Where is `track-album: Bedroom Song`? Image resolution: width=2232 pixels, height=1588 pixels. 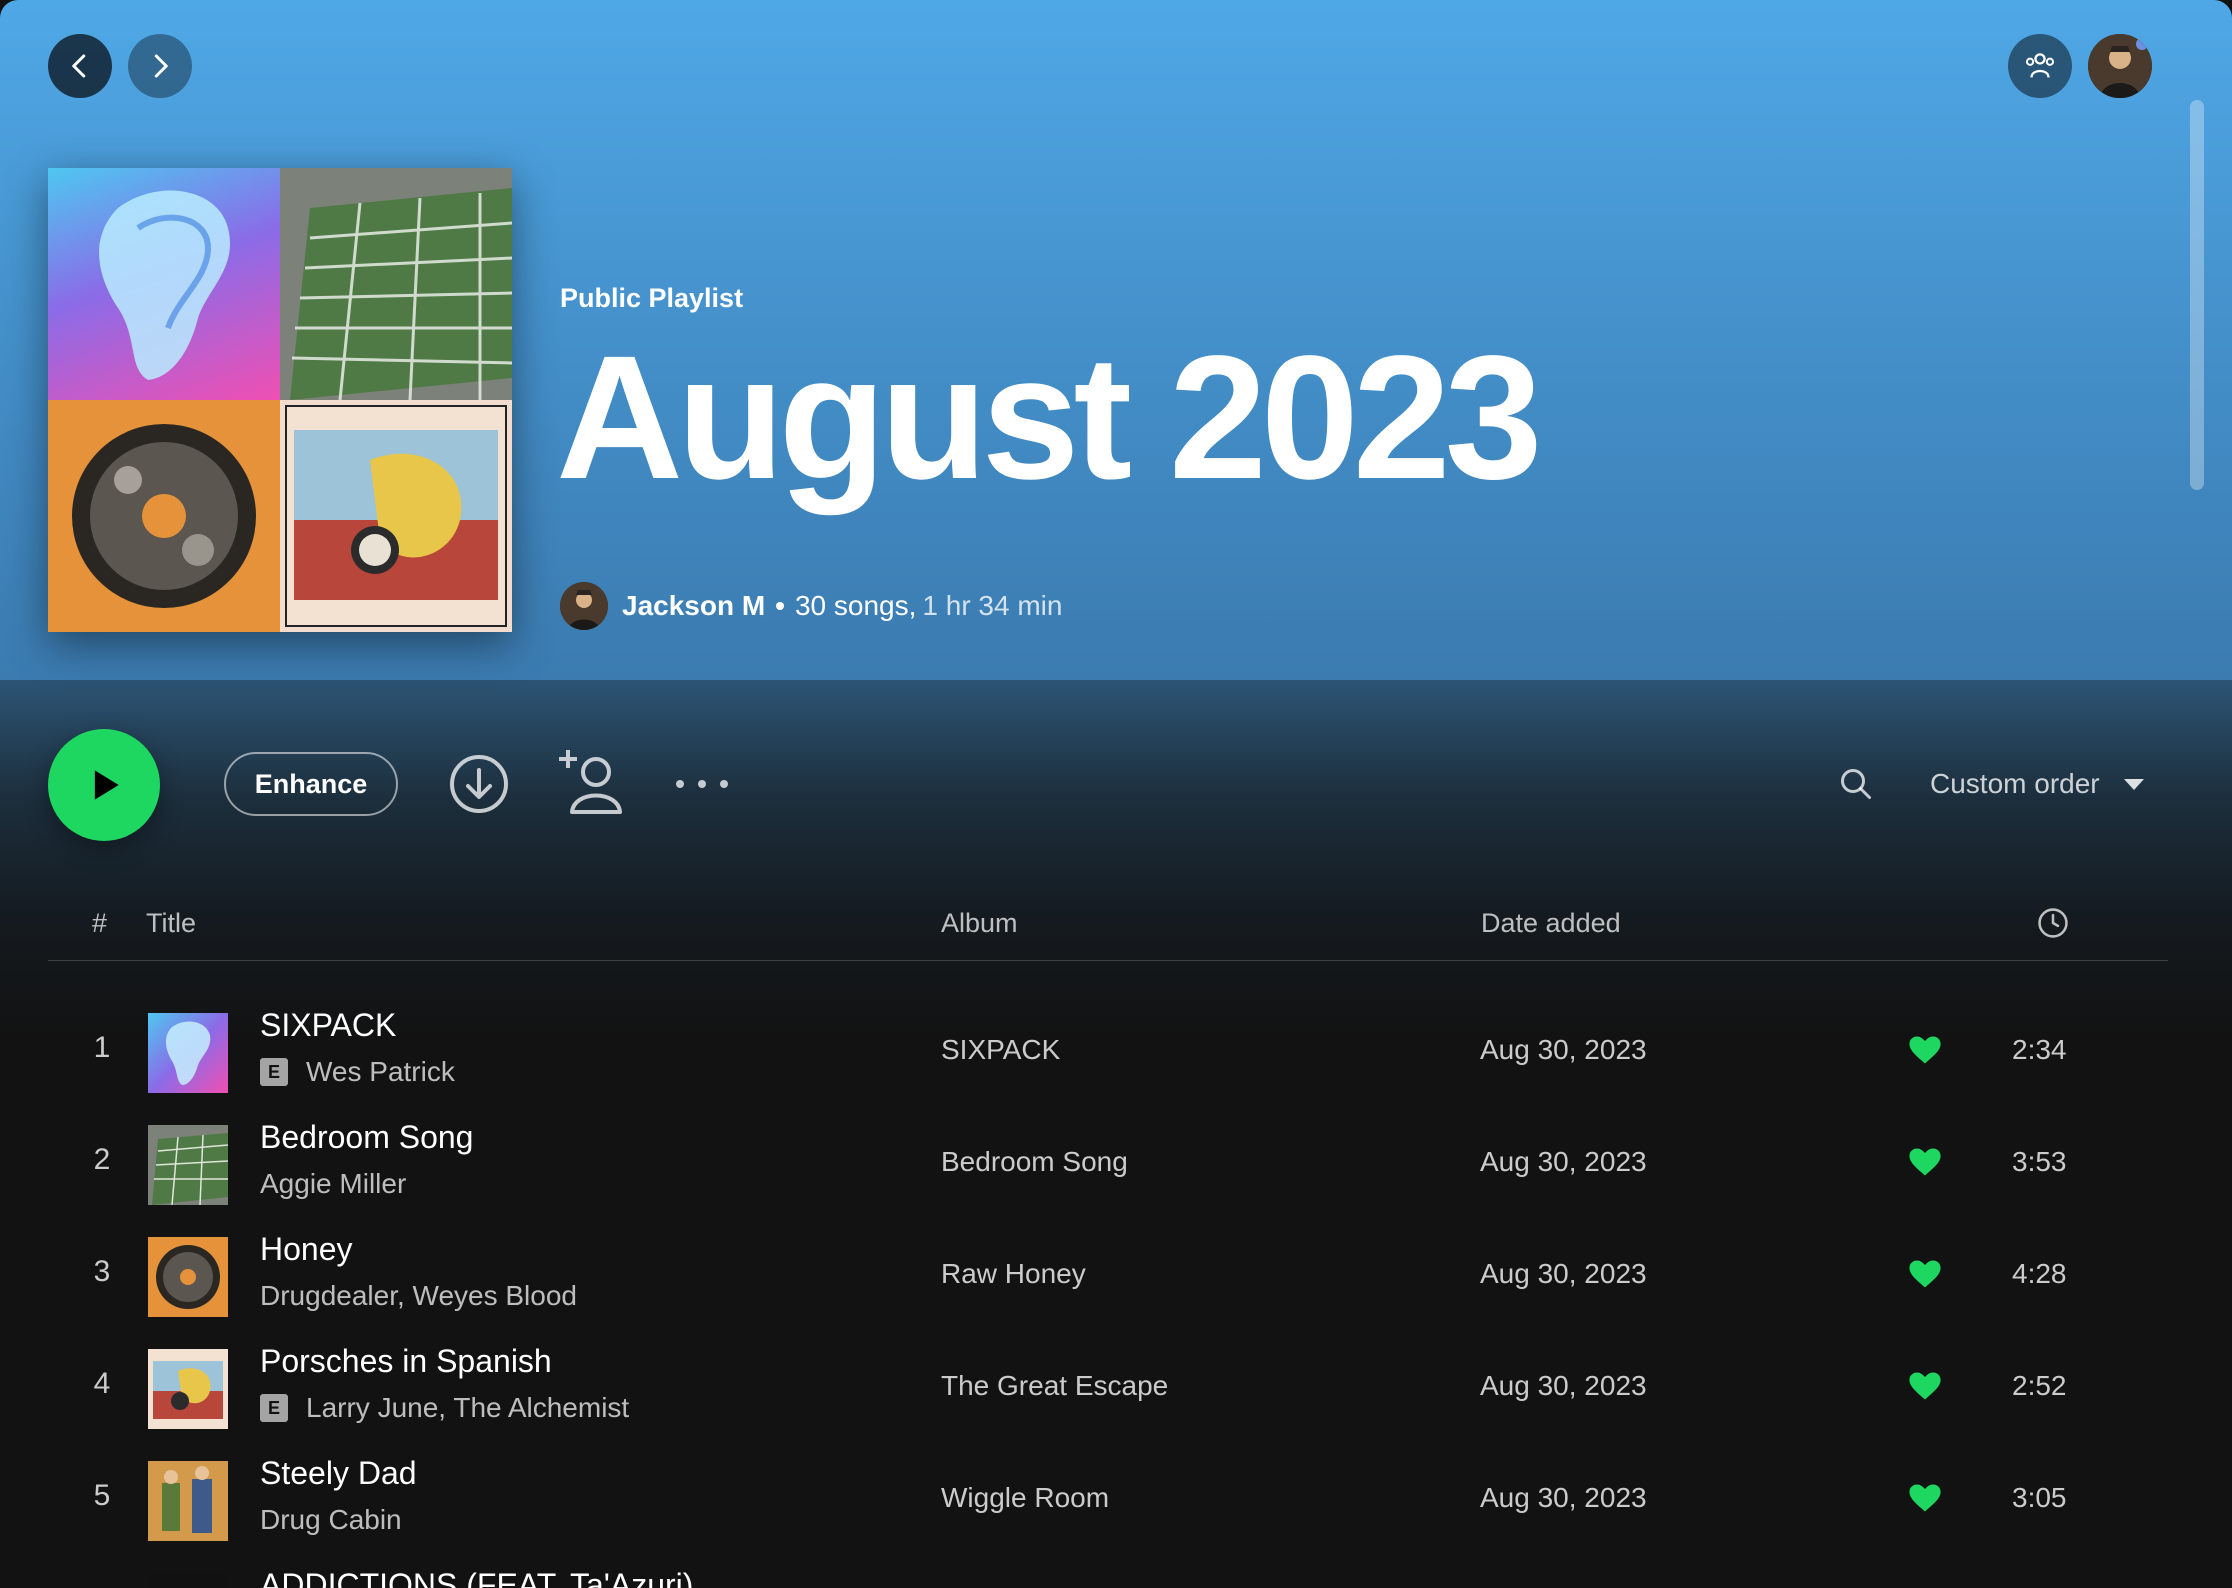 track-album: Bedroom Song is located at coordinates (1034, 1162).